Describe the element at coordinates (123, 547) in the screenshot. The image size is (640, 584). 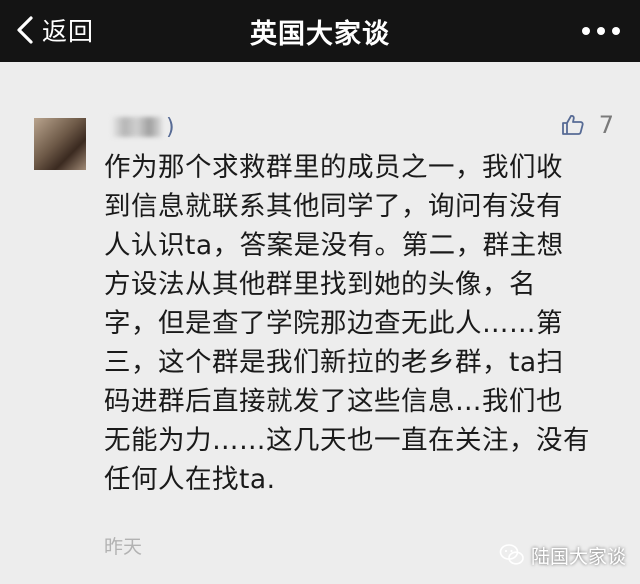
I see `comment-time: 昨天` at that location.